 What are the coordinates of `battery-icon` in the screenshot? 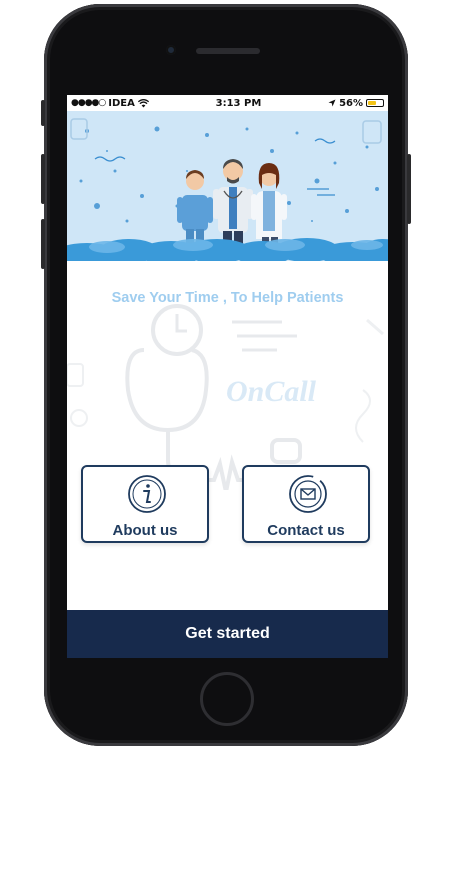 It's located at (375, 103).